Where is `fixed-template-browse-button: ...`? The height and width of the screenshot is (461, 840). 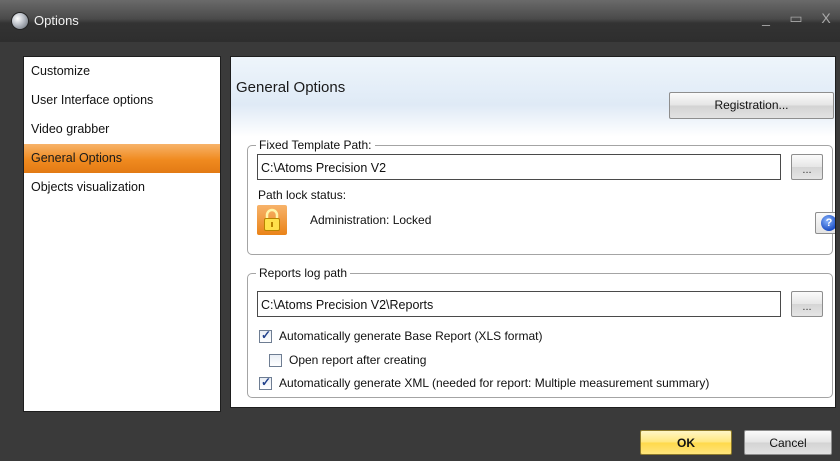
fixed-template-browse-button: ... is located at coordinates (807, 167).